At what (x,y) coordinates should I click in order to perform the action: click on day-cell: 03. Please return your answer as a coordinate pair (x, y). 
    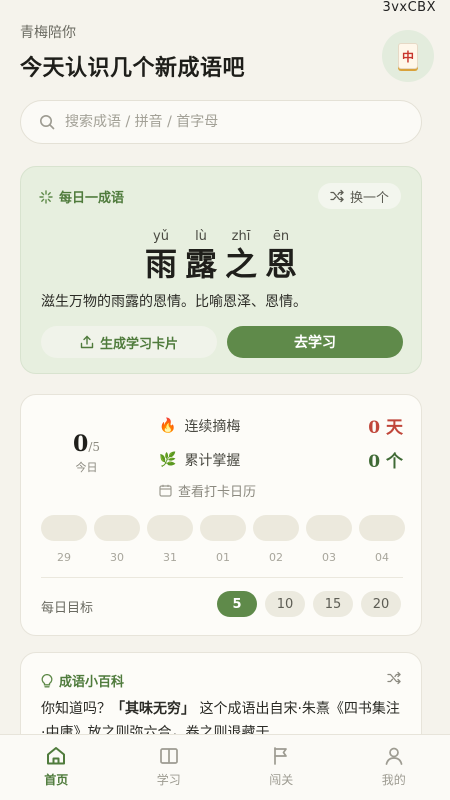
    Looking at the image, I should click on (329, 539).